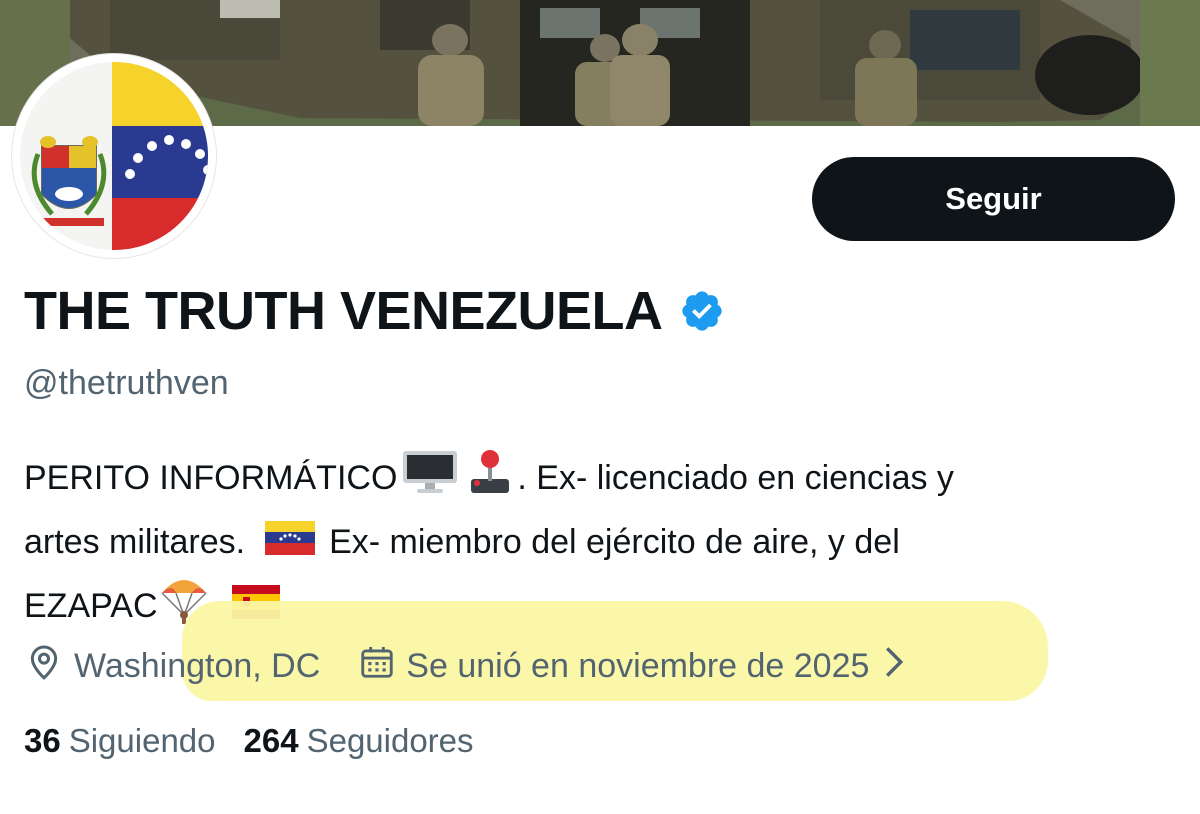 The image size is (1200, 814). I want to click on display-name: THE TRUTH VENEZUELA, so click(343, 311).